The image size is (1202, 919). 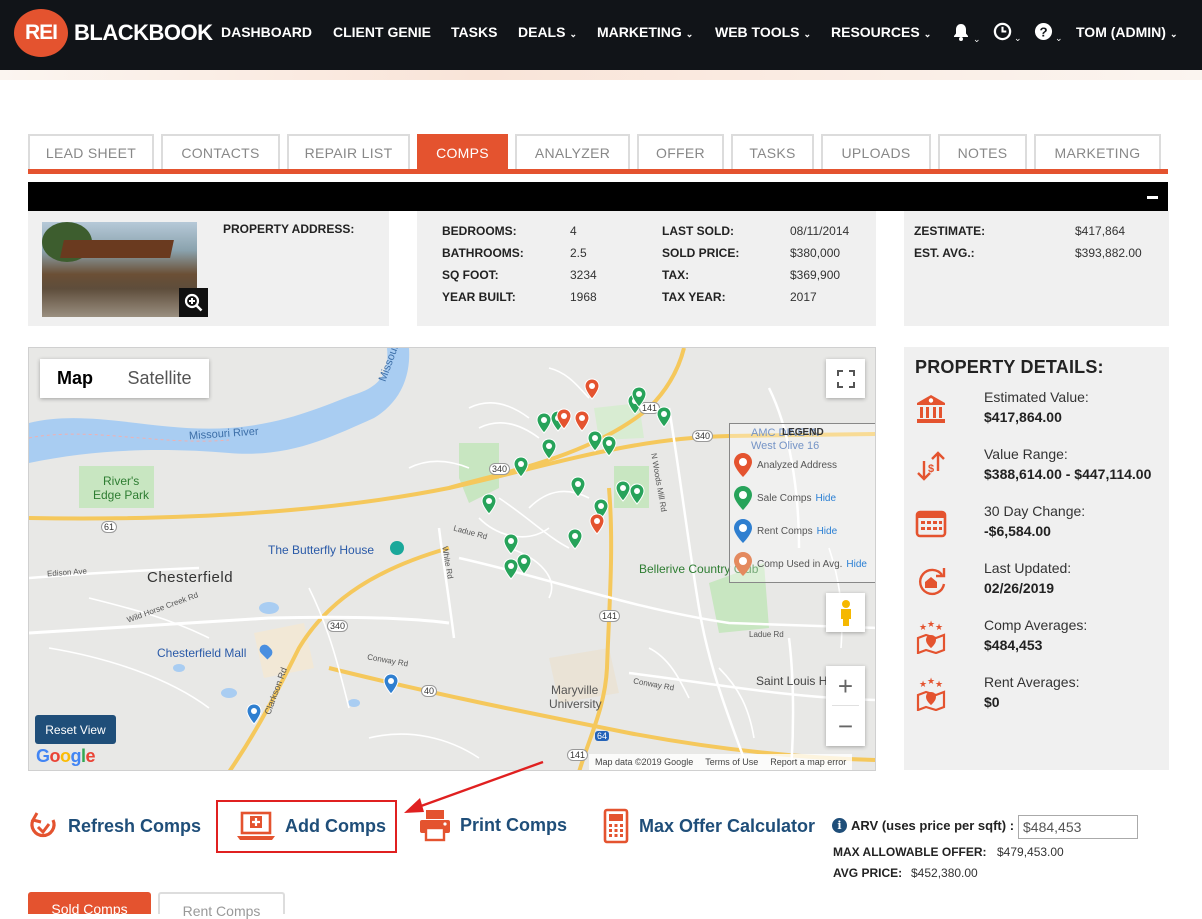 I want to click on tab-repair-list: REPAIR LIST, so click(x=348, y=152).